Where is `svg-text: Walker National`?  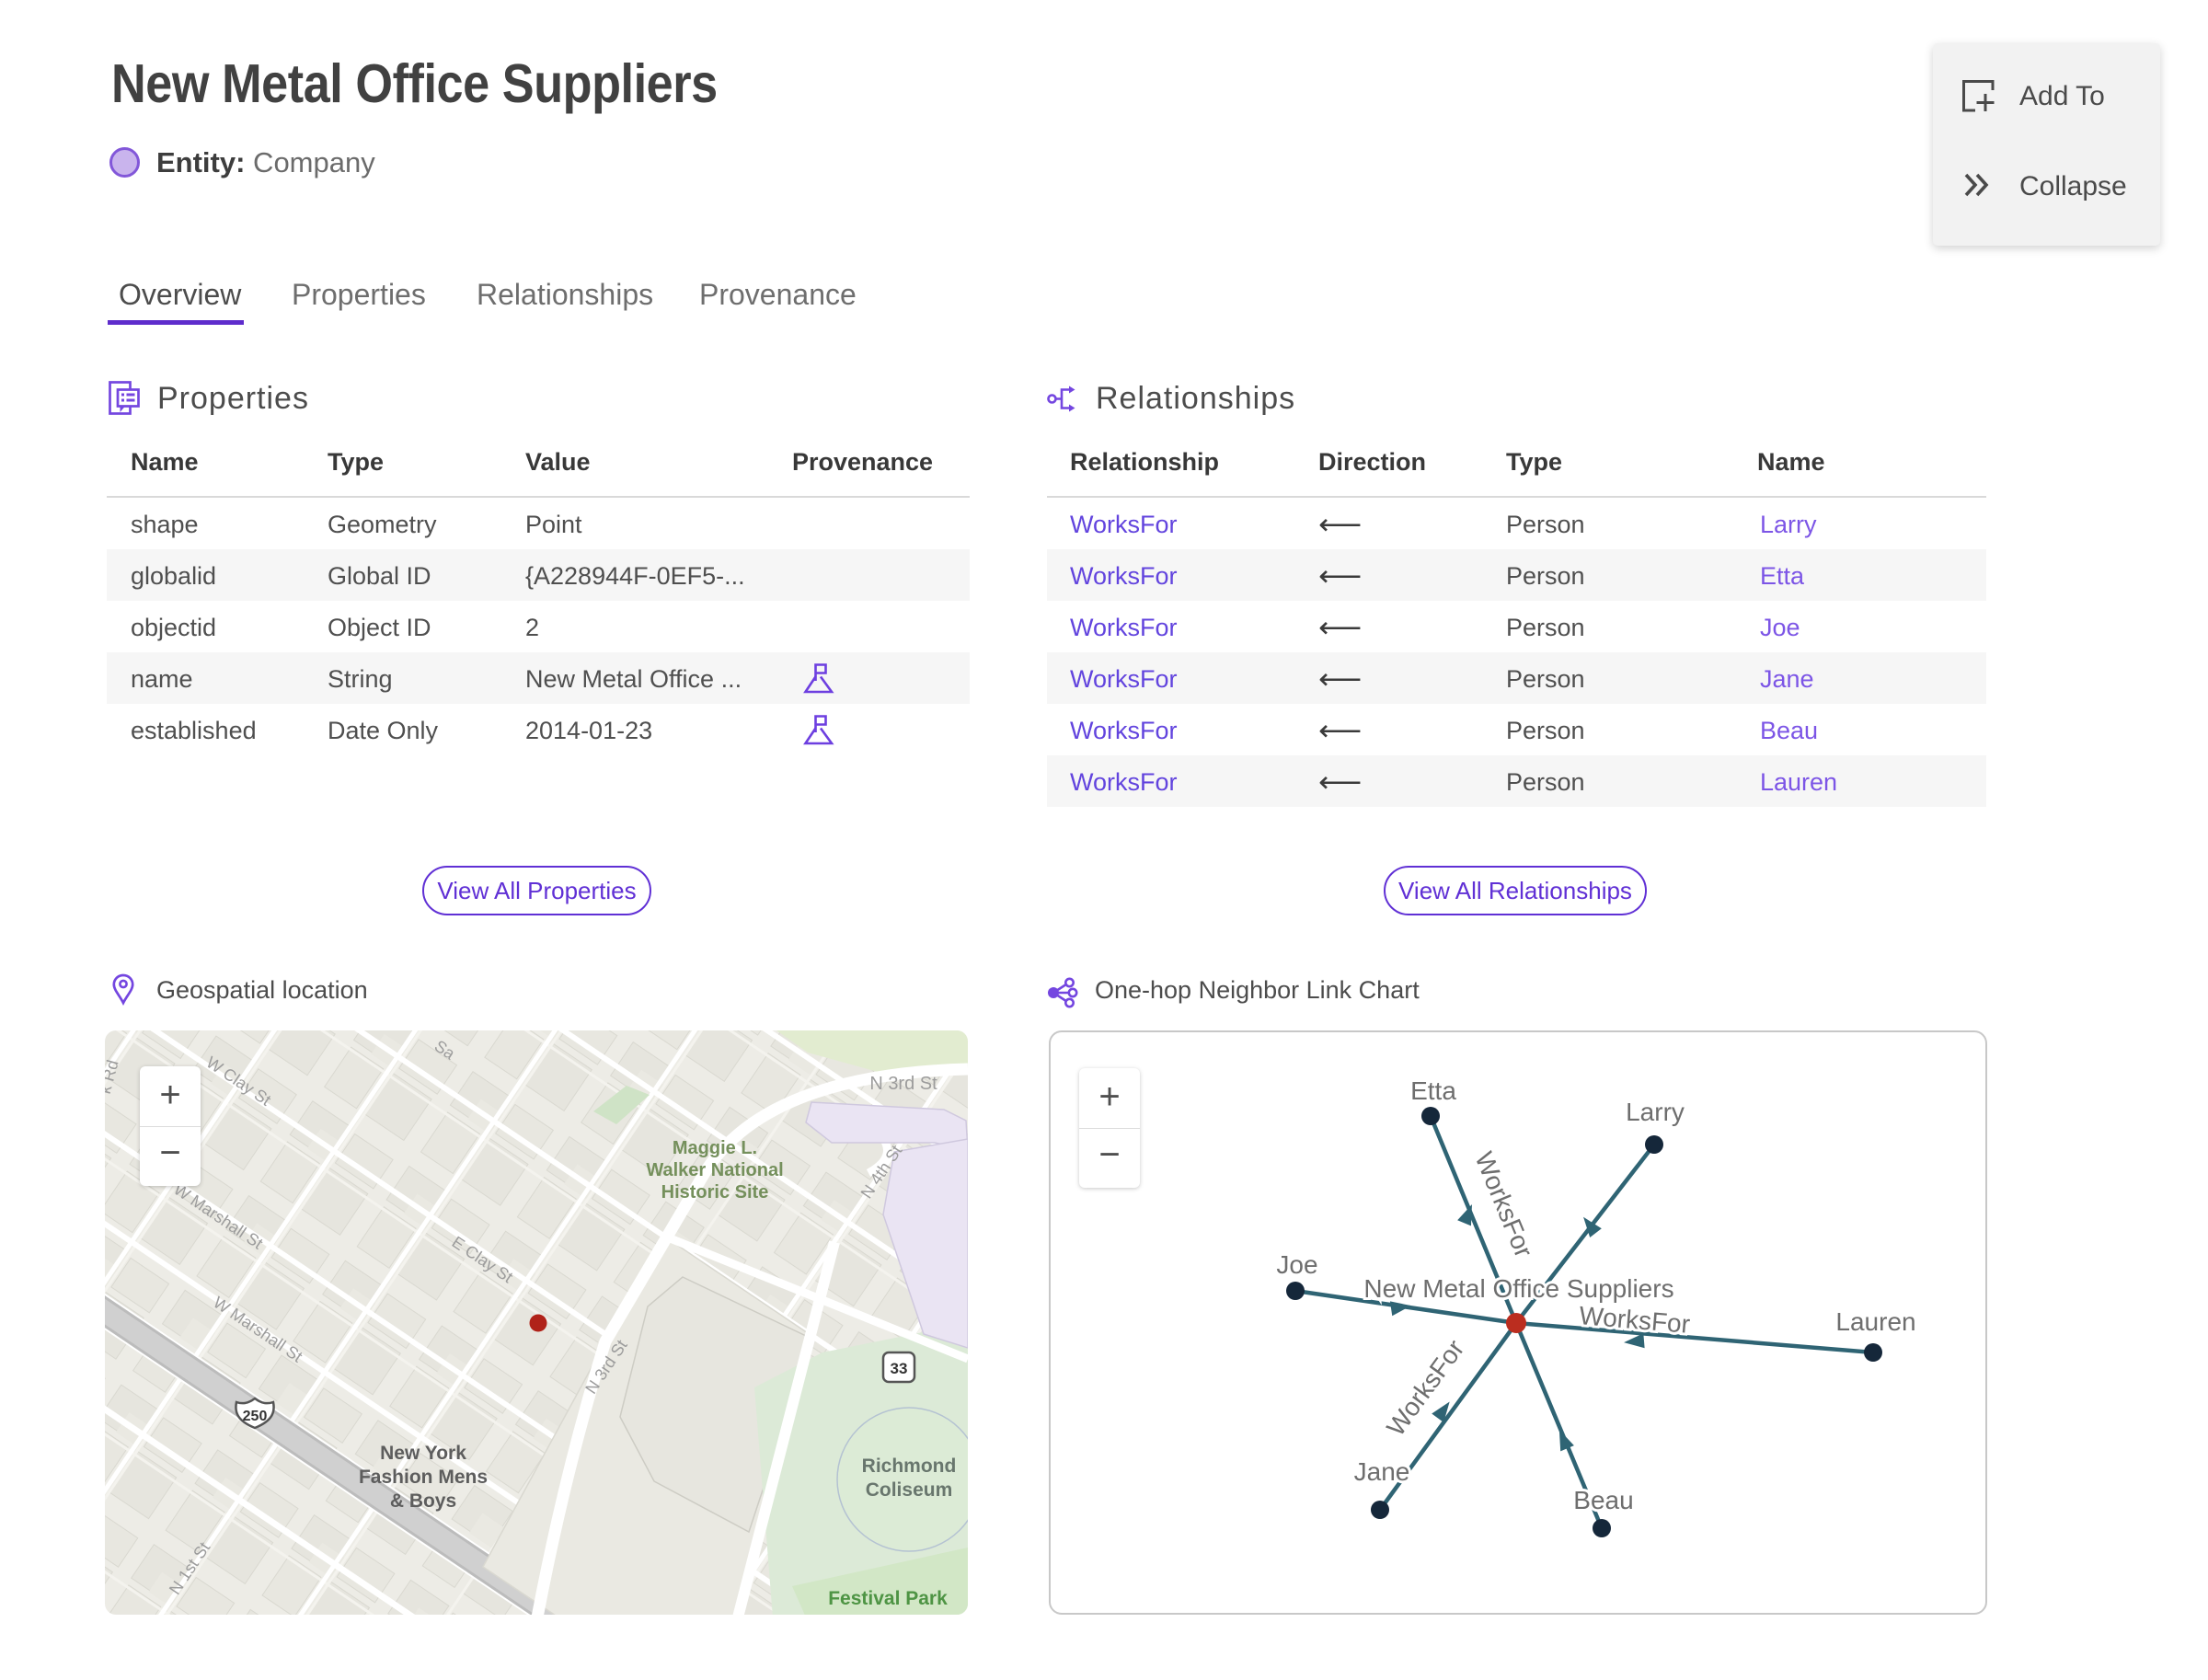
svg-text: Walker National is located at coordinates (714, 1170).